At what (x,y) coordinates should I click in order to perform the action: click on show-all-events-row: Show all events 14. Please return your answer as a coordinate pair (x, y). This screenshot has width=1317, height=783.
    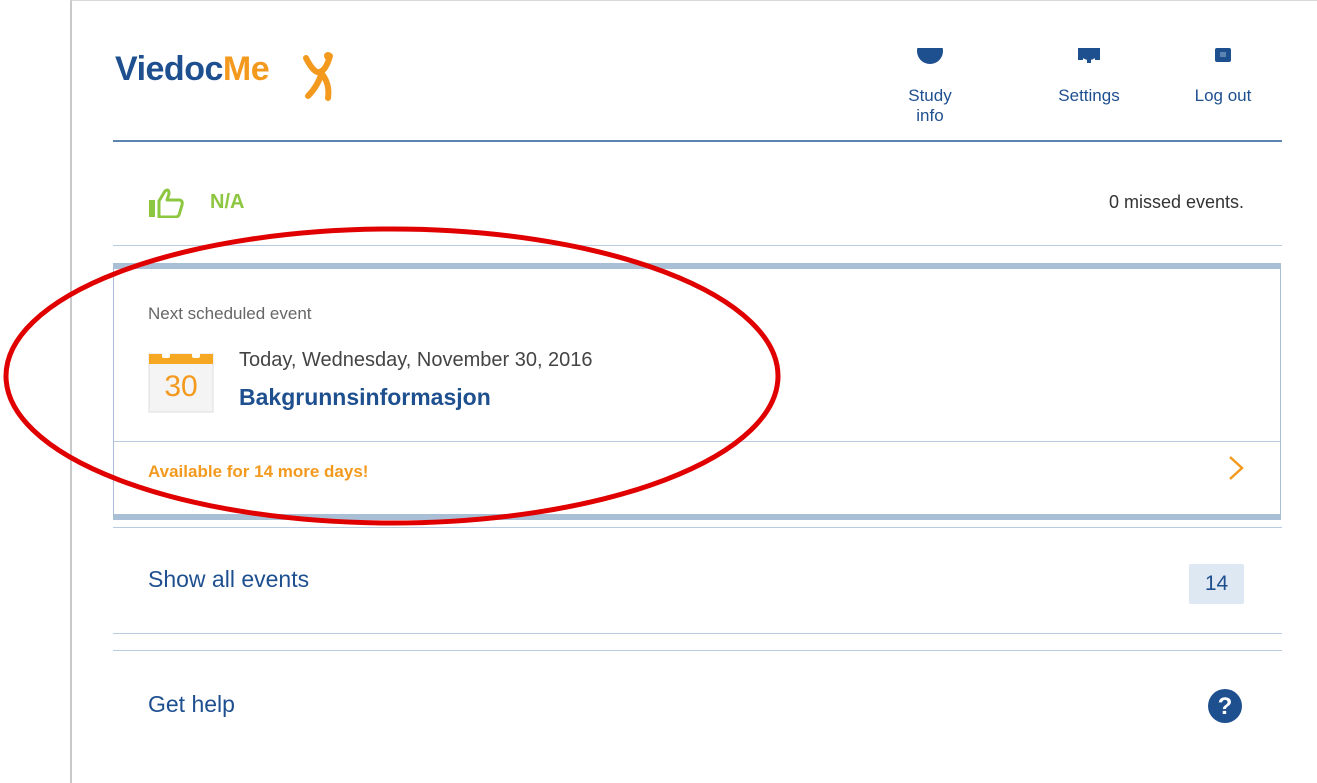
    Looking at the image, I should click on (697, 580).